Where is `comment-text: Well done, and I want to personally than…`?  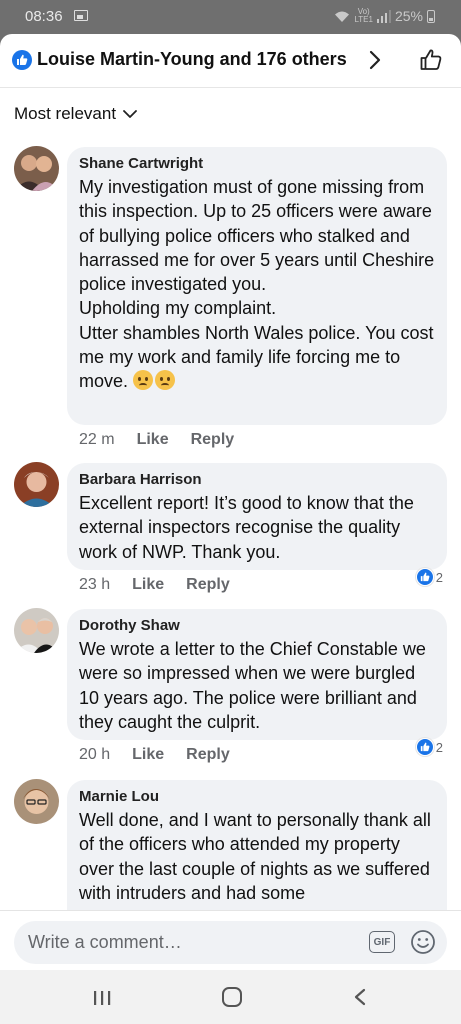
comment-text: Well done, and I want to personally than… is located at coordinates (255, 856).